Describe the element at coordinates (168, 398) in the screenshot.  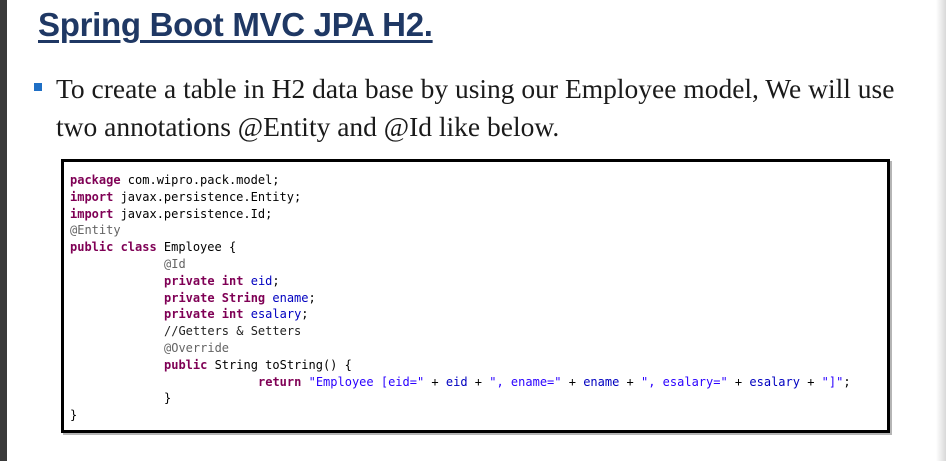
I see `code-line-method-close: }` at that location.